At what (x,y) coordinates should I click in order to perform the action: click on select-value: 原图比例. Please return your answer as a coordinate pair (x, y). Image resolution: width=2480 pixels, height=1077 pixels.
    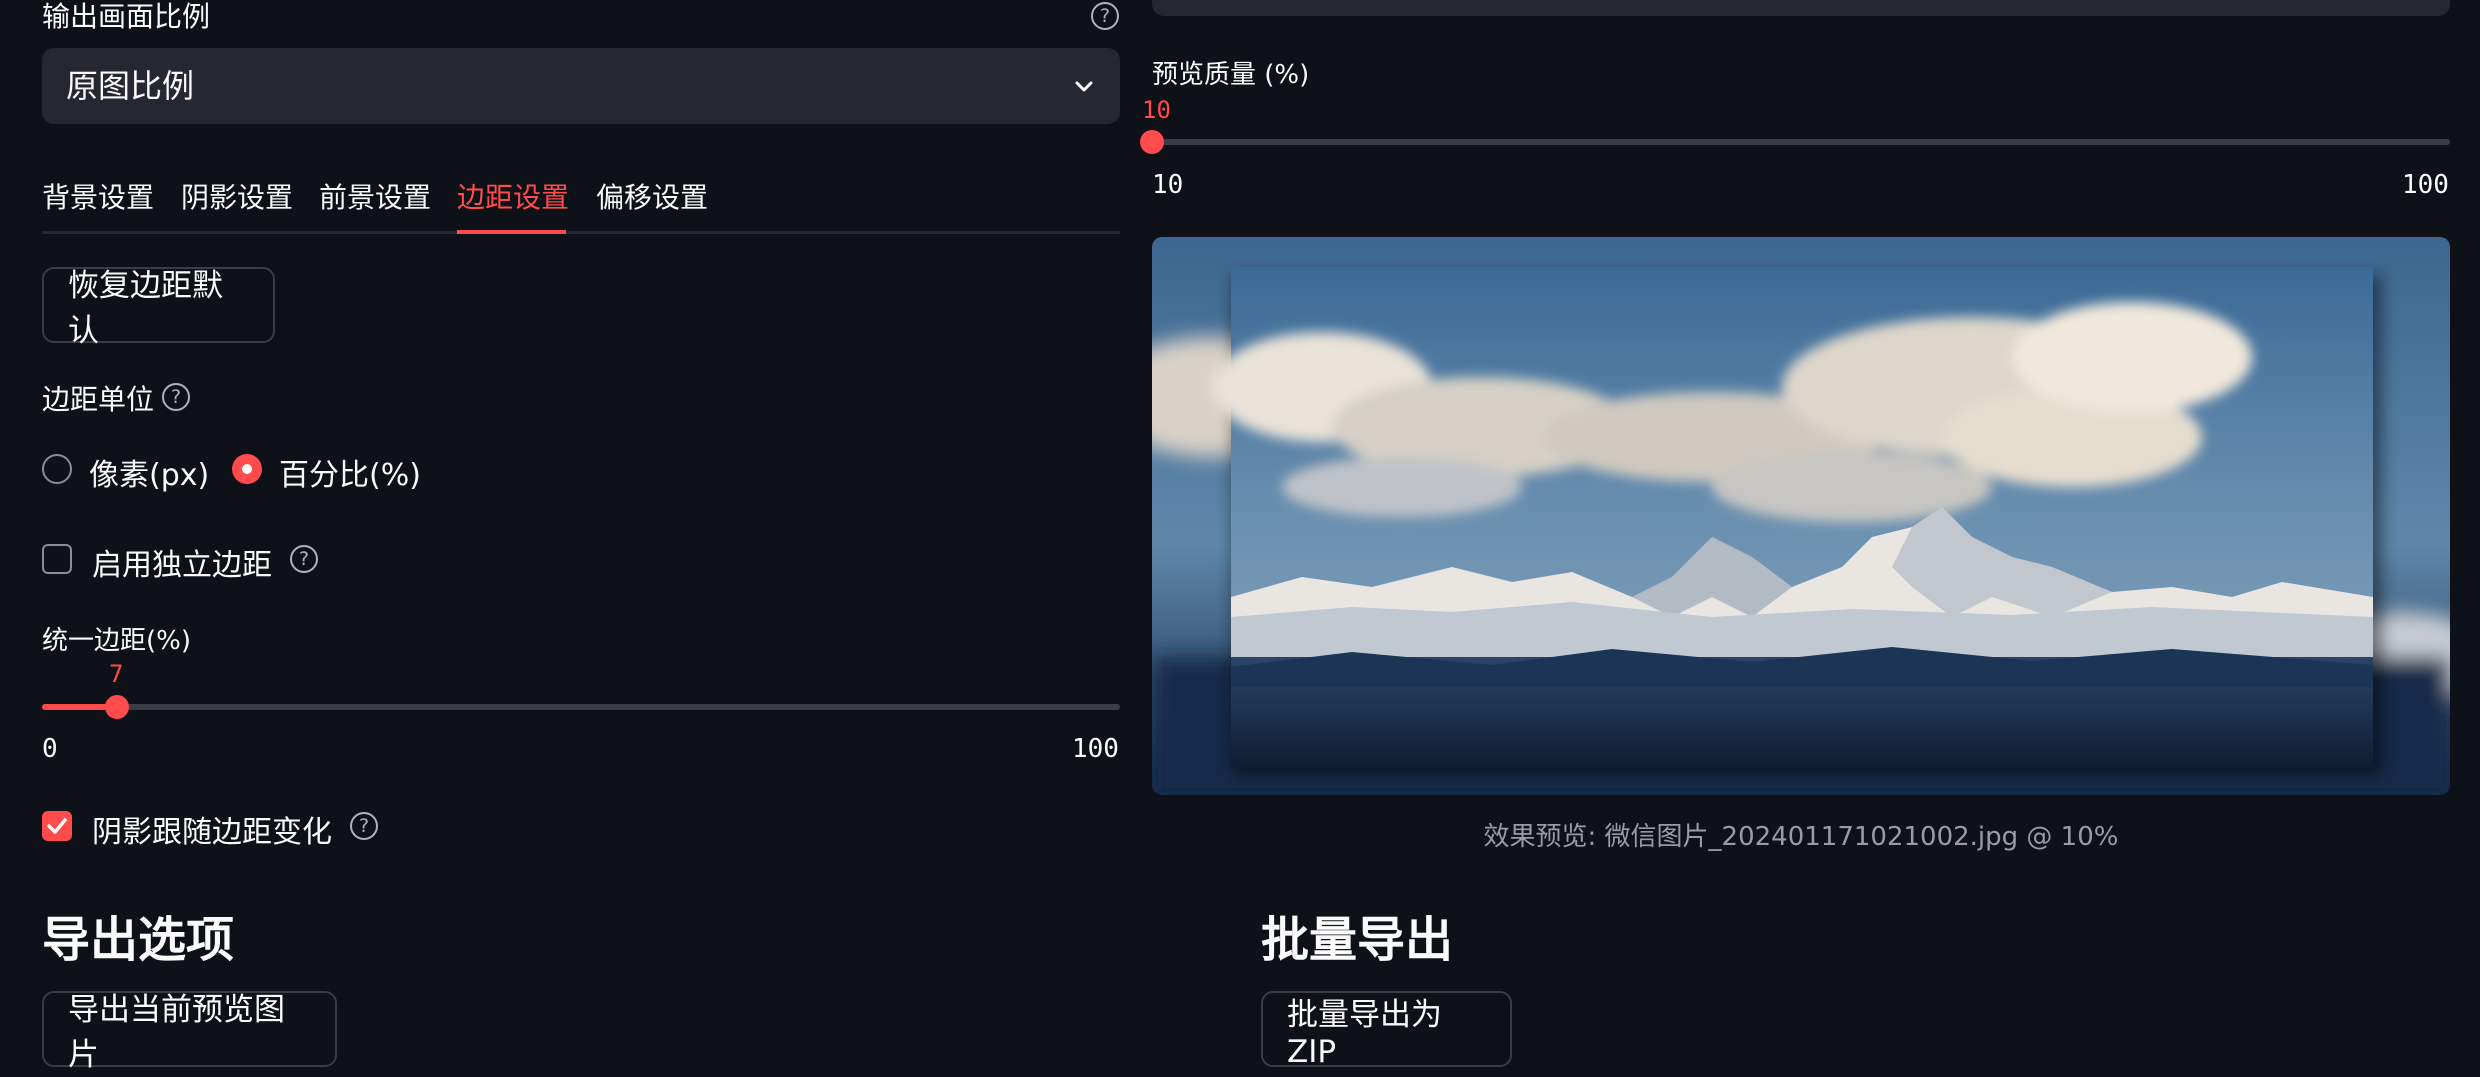
    Looking at the image, I should click on (130, 86).